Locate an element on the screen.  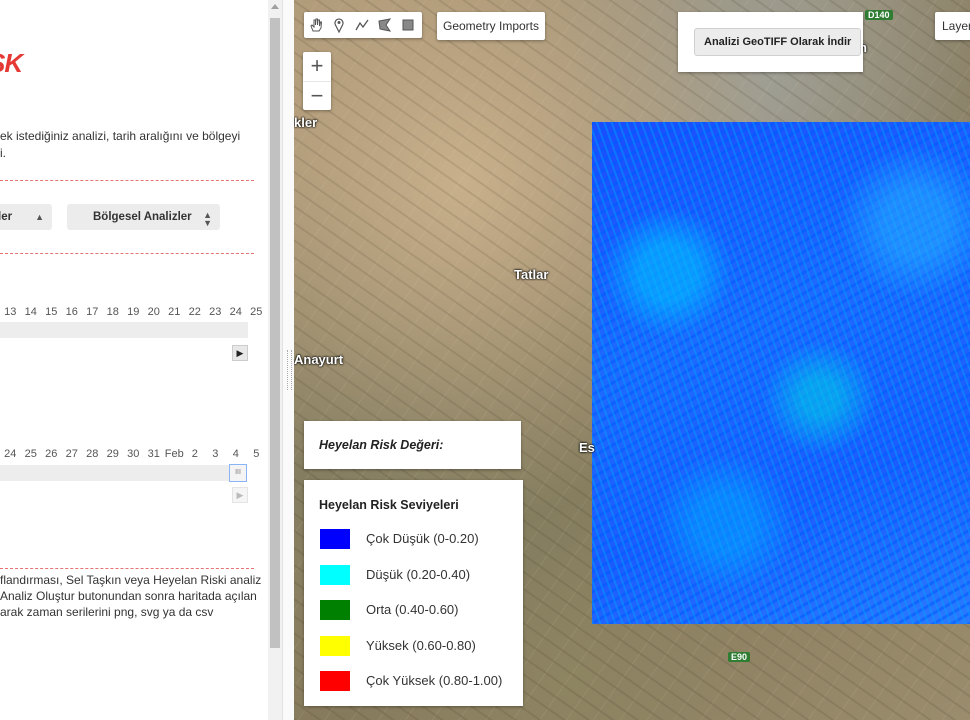
tick-label: 5 is located at coordinates (256, 454).